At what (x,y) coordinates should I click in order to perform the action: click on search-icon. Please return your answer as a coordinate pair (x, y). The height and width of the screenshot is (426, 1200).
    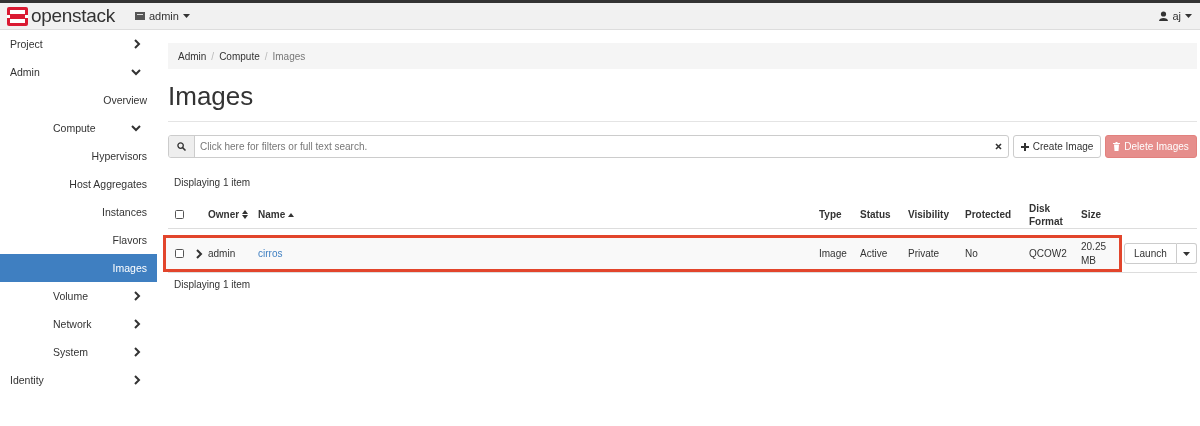
    Looking at the image, I should click on (181, 146).